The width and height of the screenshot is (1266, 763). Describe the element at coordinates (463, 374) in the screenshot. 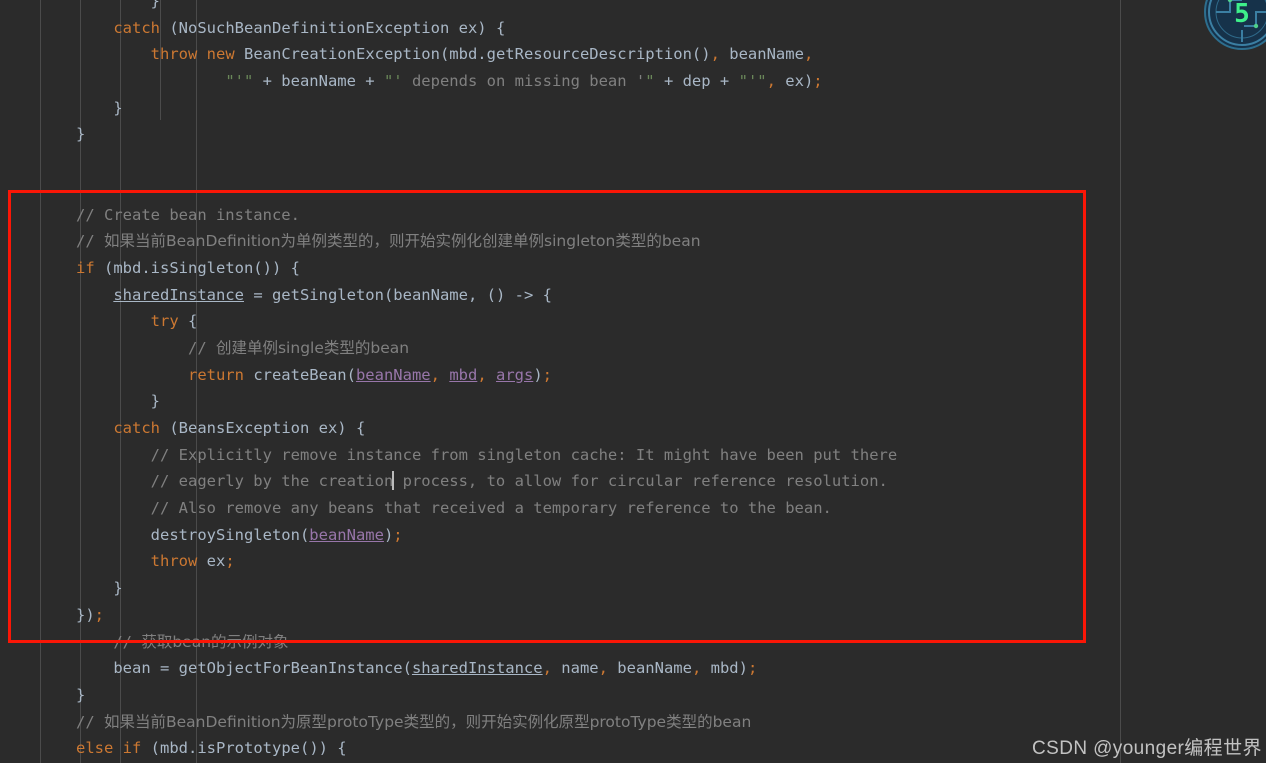

I see `code-token: mbd` at that location.